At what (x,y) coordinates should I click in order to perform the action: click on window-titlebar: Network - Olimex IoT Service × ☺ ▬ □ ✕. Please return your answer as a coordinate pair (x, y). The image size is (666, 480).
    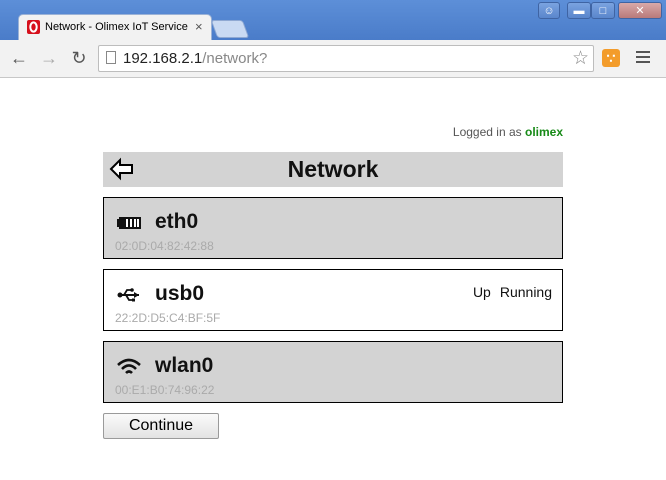
    Looking at the image, I should click on (333, 20).